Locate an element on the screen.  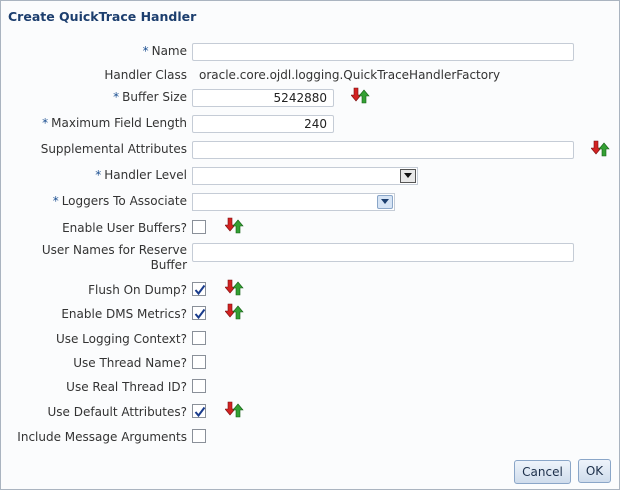
buffer-size-input: 5242880 is located at coordinates (263, 98).